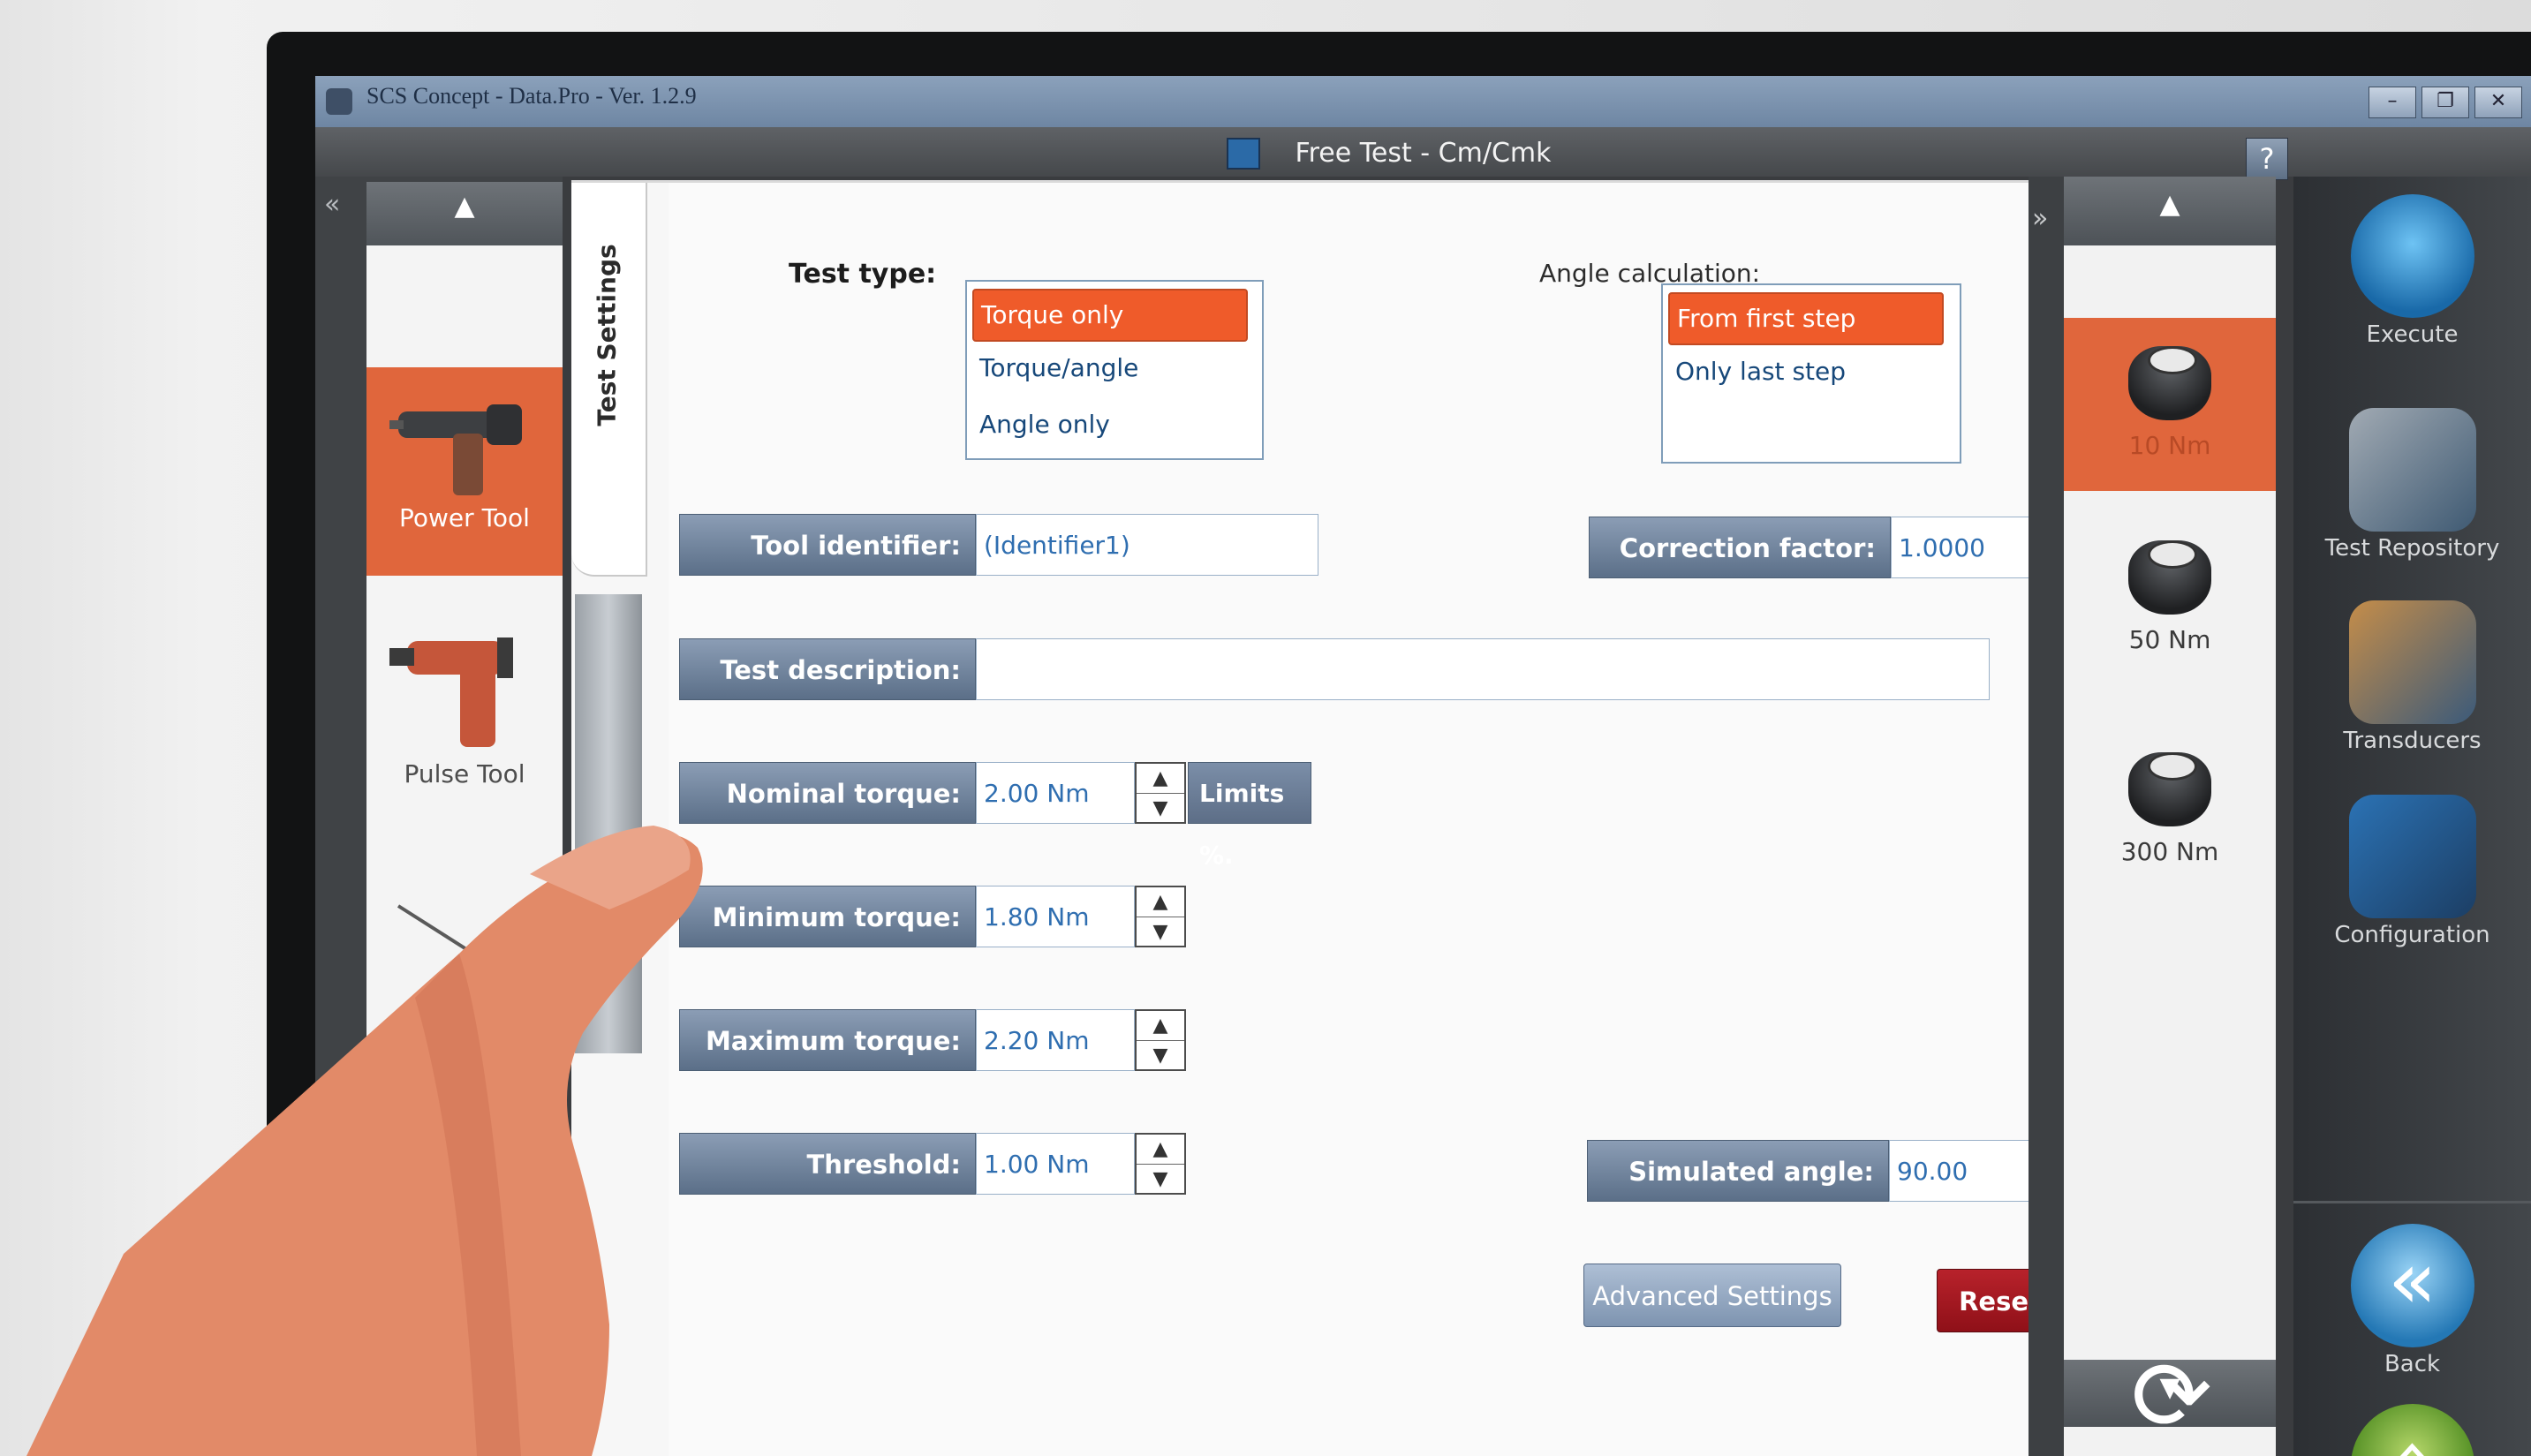 The width and height of the screenshot is (2531, 1456). What do you see at coordinates (1055, 1040) in the screenshot?
I see `maximum-torque-field: 2.20 Nm` at bounding box center [1055, 1040].